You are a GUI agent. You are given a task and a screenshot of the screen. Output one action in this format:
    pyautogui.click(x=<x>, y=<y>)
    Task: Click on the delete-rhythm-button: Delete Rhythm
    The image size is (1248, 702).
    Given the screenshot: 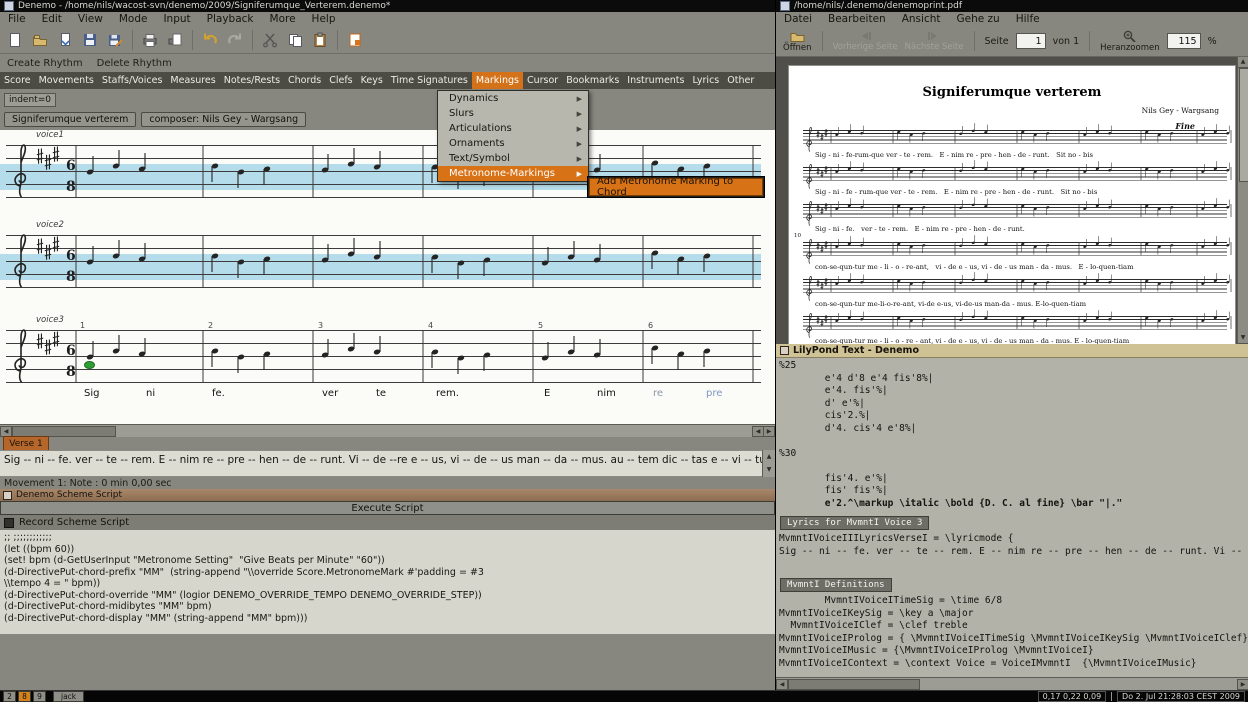 What is the action you would take?
    pyautogui.click(x=134, y=63)
    